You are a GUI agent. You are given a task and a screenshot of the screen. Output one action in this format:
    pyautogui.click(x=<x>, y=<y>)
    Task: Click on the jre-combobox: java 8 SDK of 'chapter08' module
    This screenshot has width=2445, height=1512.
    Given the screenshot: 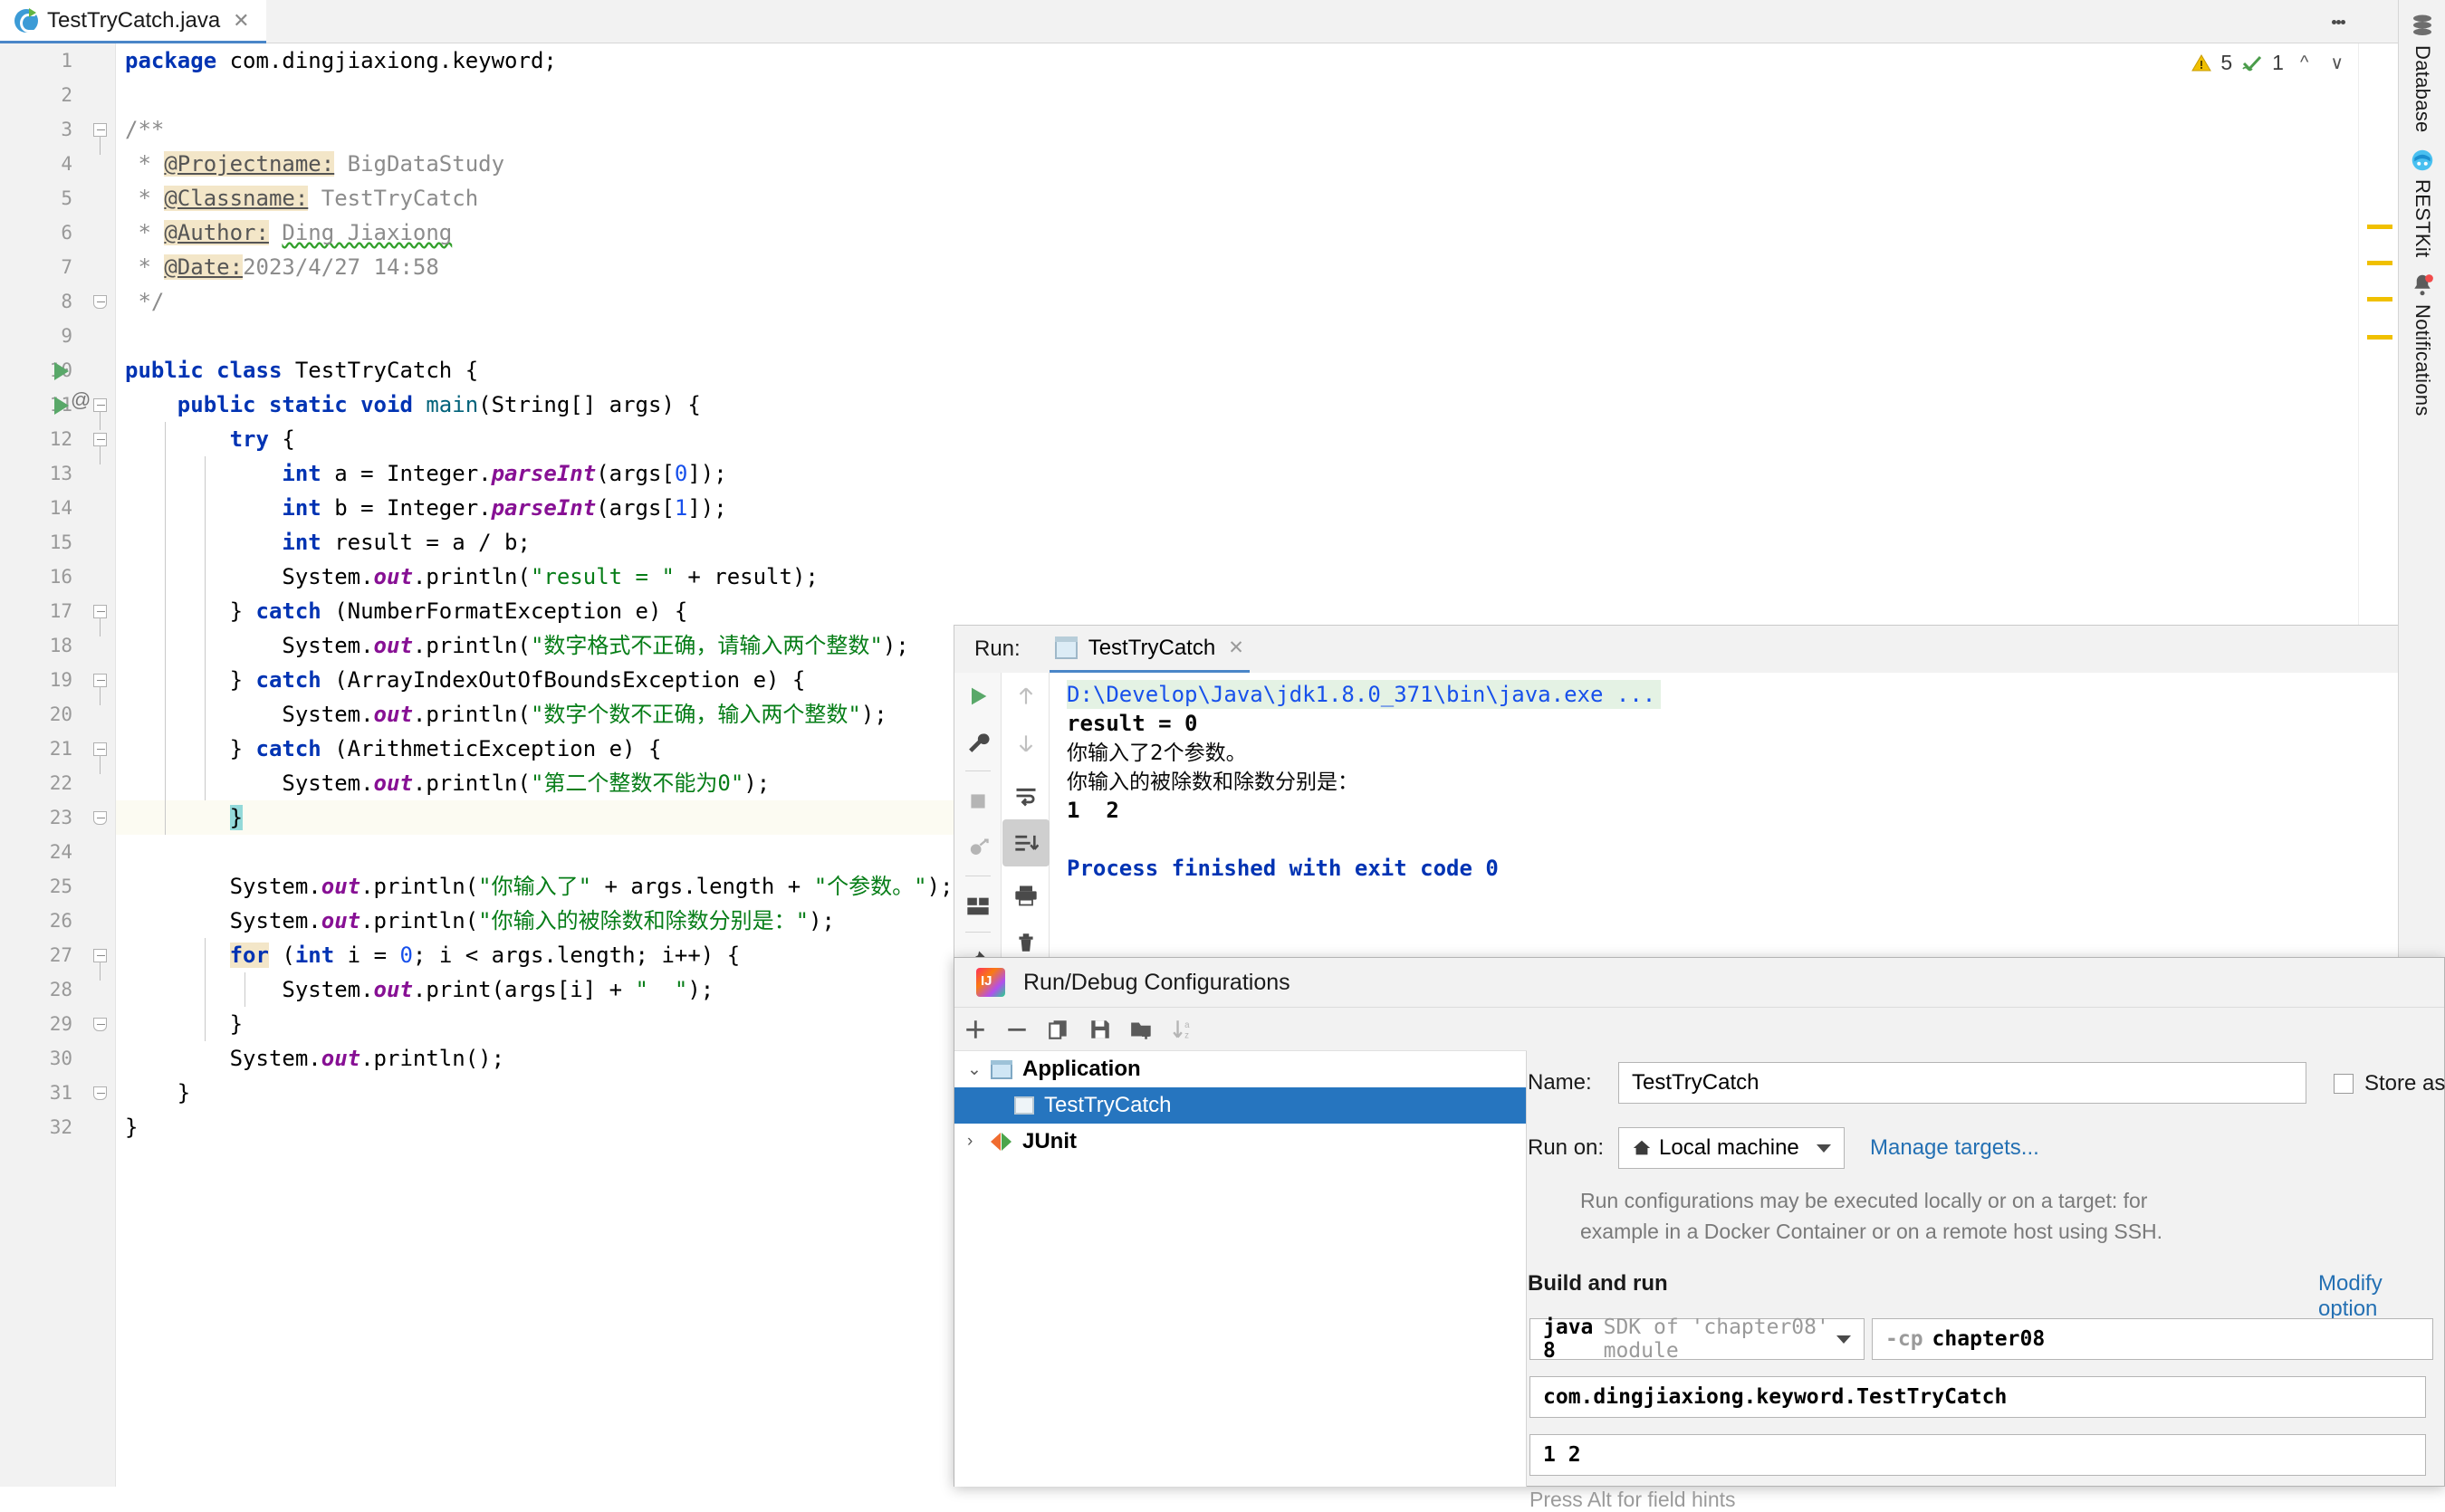 What is the action you would take?
    pyautogui.click(x=1697, y=1339)
    